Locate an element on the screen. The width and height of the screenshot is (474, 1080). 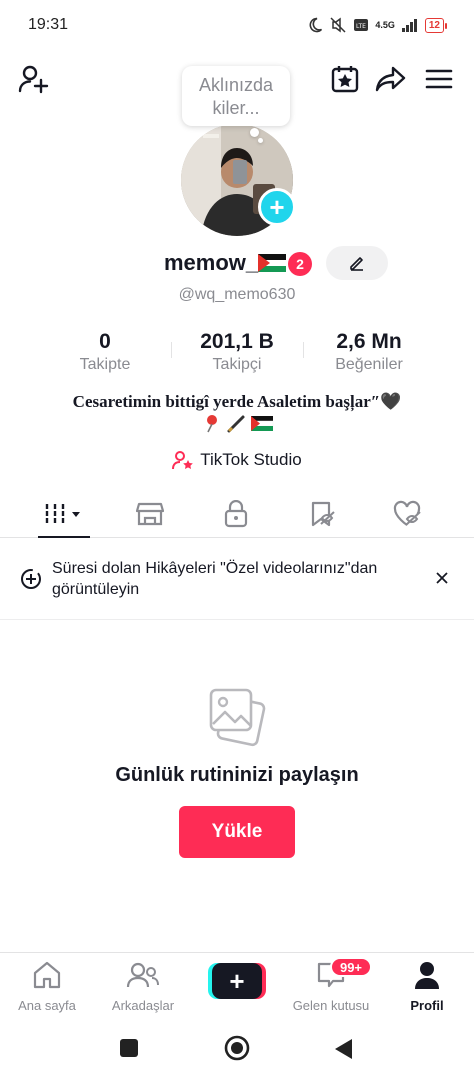
volte-icon: LTE is located at coordinates (361, 25).